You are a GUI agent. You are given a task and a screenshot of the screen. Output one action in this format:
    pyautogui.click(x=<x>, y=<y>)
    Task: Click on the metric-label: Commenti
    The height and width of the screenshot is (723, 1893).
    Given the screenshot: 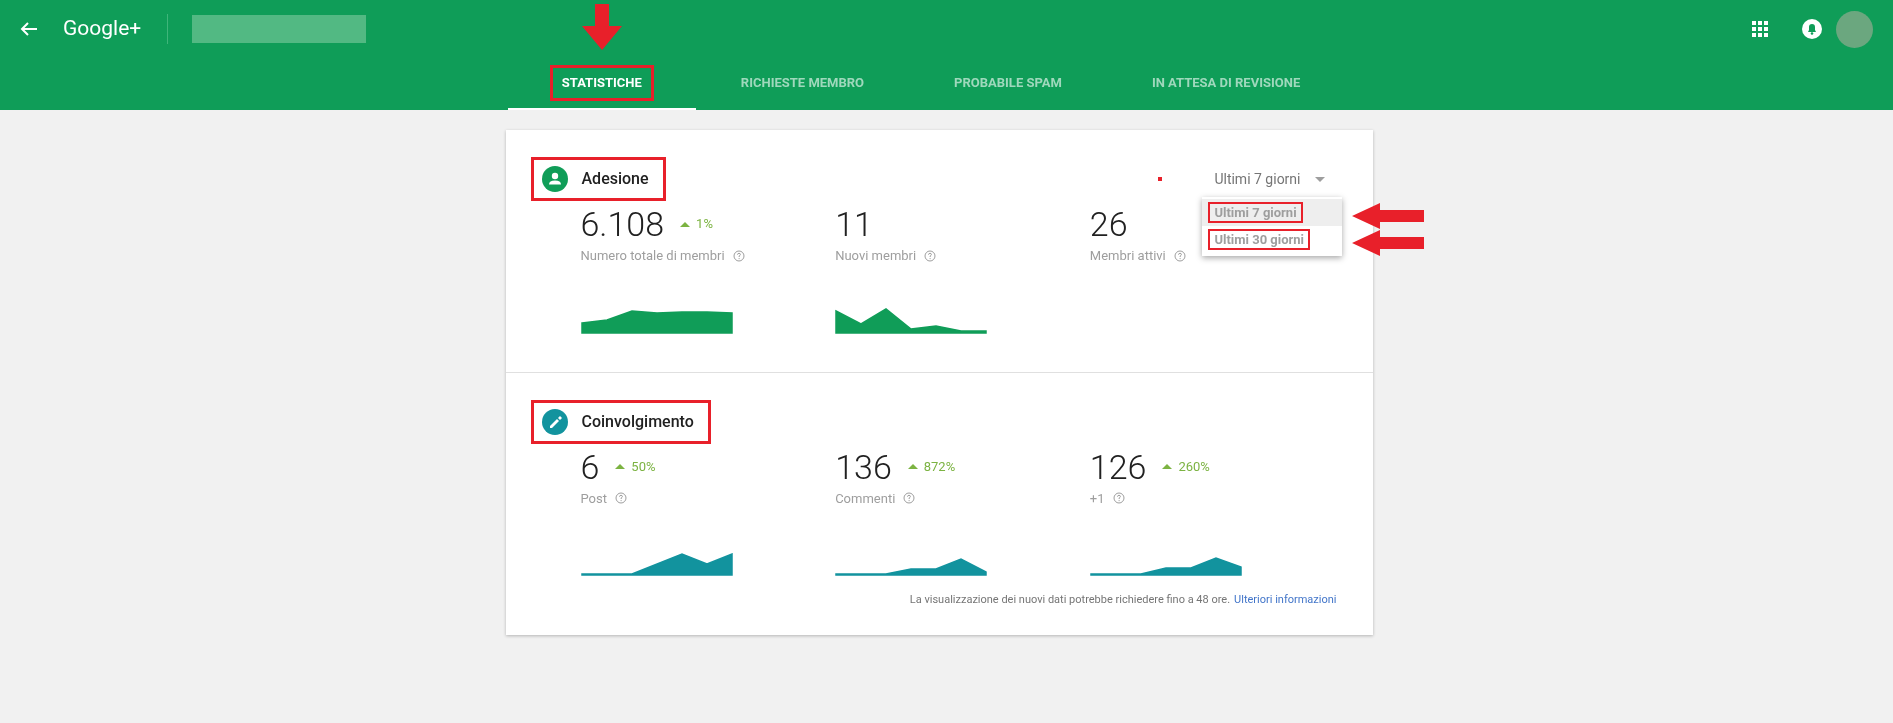 What is the action you would take?
    pyautogui.click(x=865, y=498)
    